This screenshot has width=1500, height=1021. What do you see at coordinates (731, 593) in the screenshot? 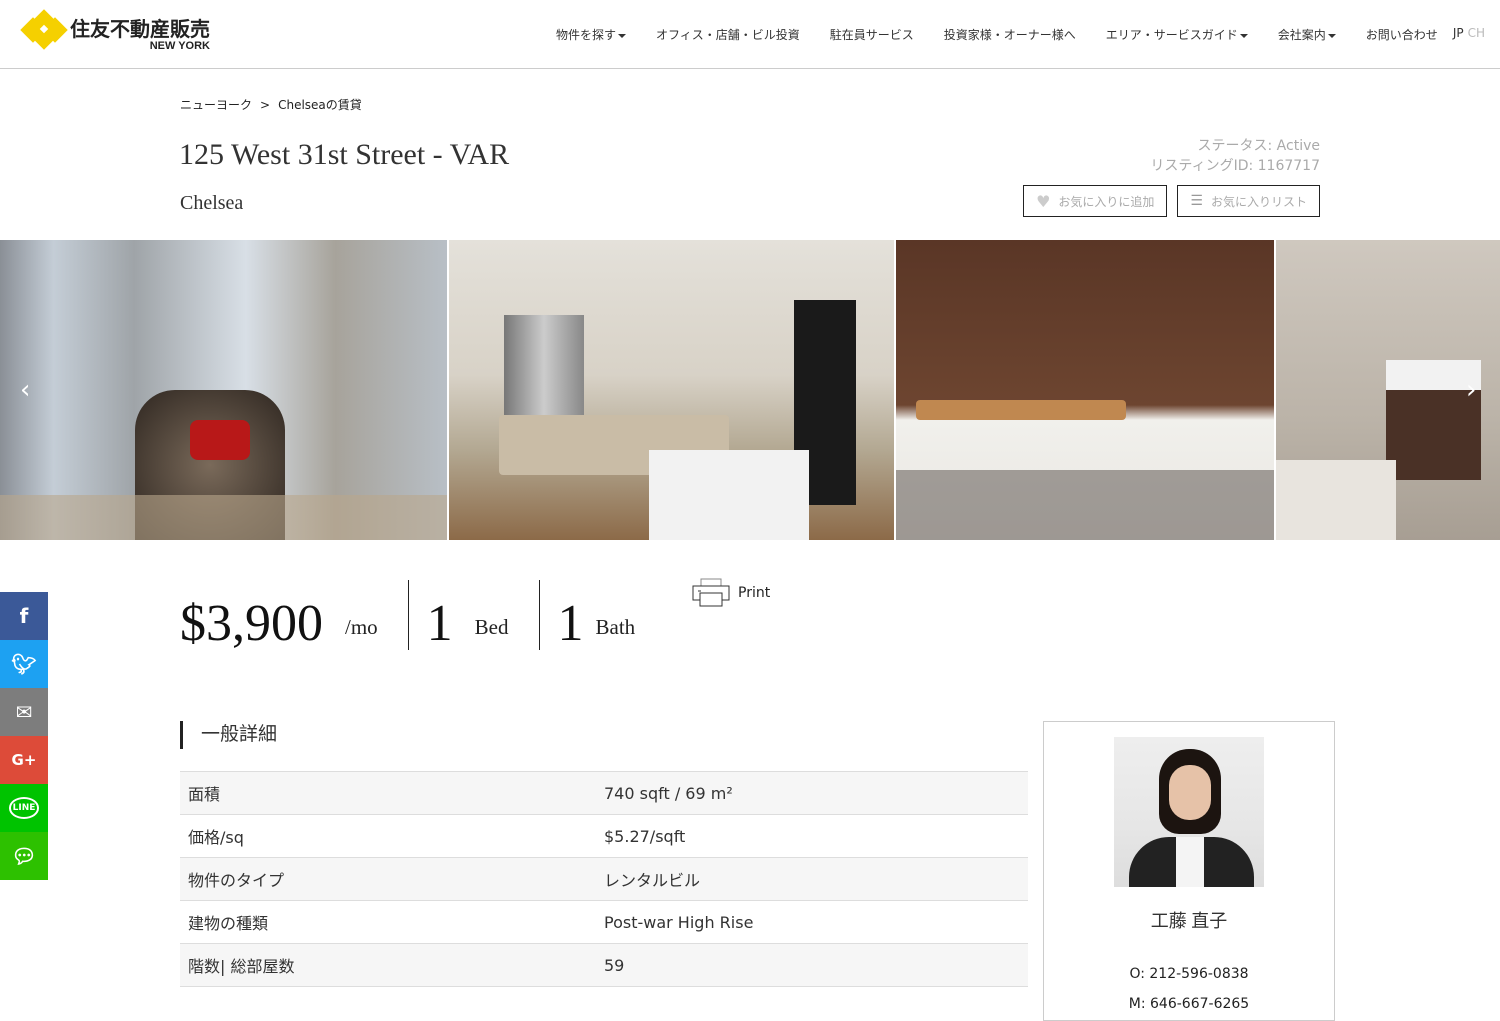
I see `print-button: Print` at bounding box center [731, 593].